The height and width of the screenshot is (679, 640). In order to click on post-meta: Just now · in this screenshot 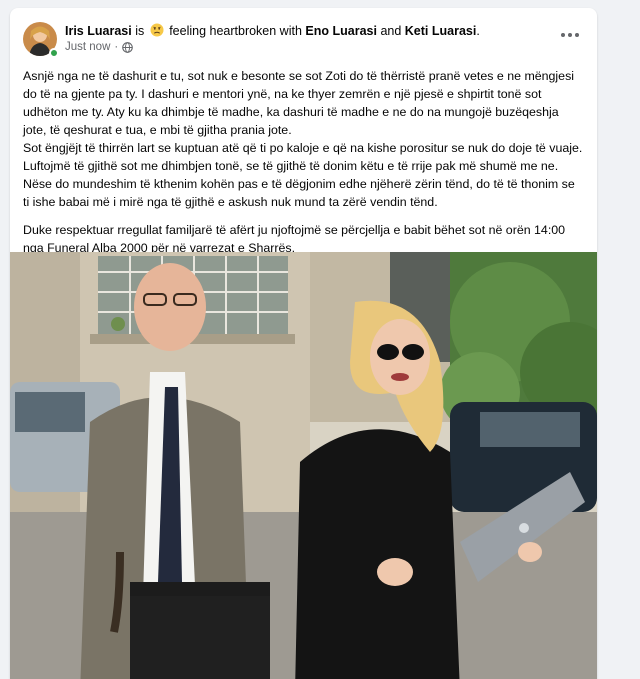, I will do `click(99, 47)`.